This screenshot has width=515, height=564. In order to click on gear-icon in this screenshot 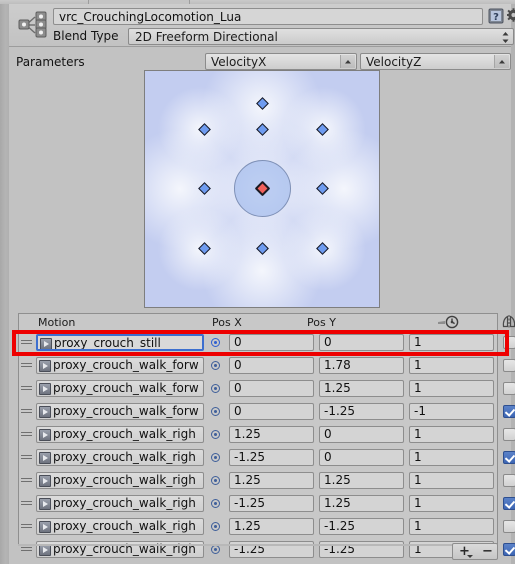, I will do `click(511, 16)`.